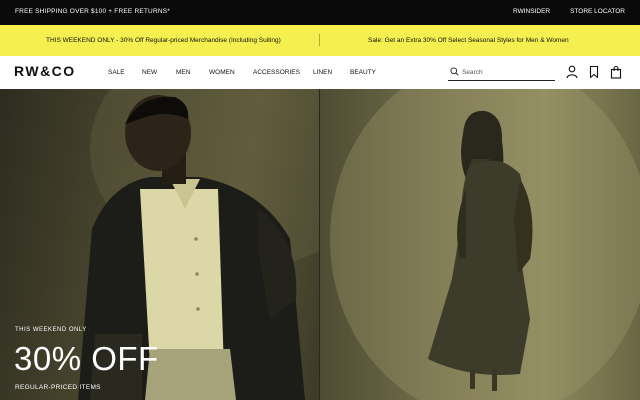 This screenshot has width=640, height=400. I want to click on menu-item-accessories: ACCESSORIES, so click(283, 72).